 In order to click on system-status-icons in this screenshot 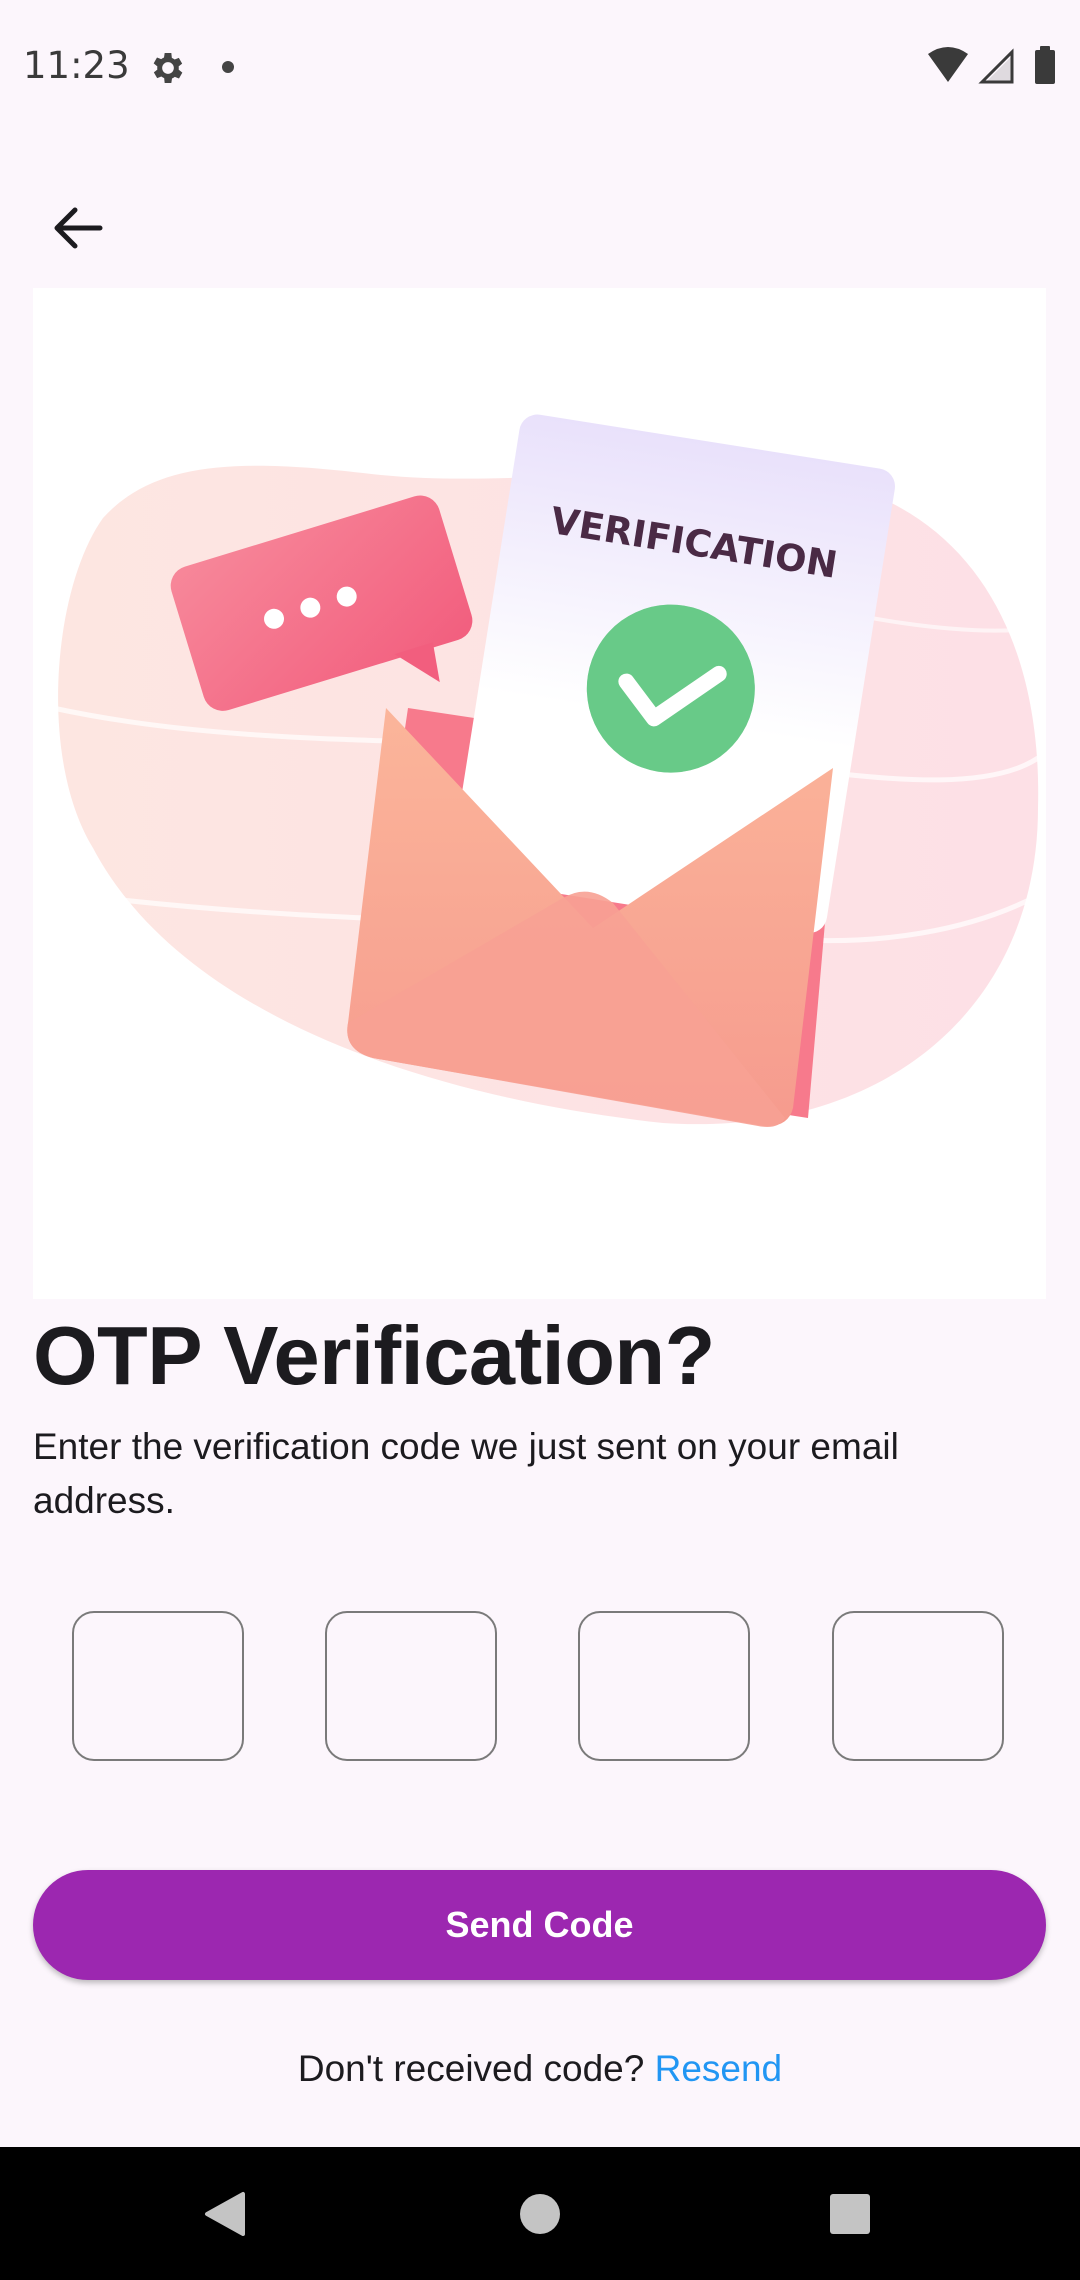, I will do `click(991, 65)`.